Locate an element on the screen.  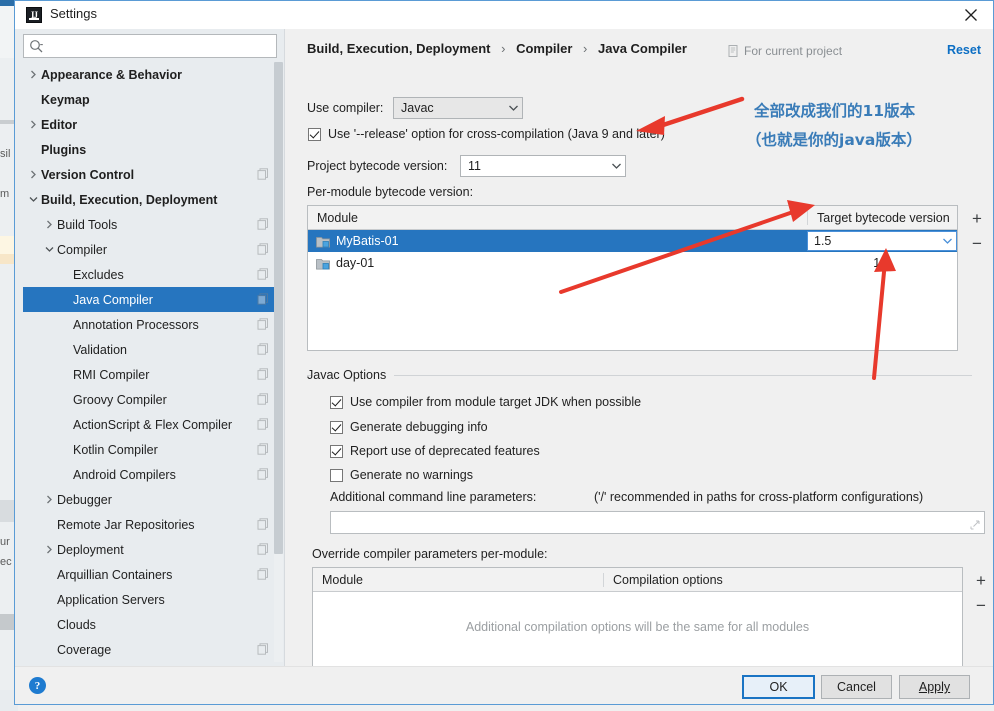
sidebar-item-deployment: Deployment is located at coordinates (150, 549).